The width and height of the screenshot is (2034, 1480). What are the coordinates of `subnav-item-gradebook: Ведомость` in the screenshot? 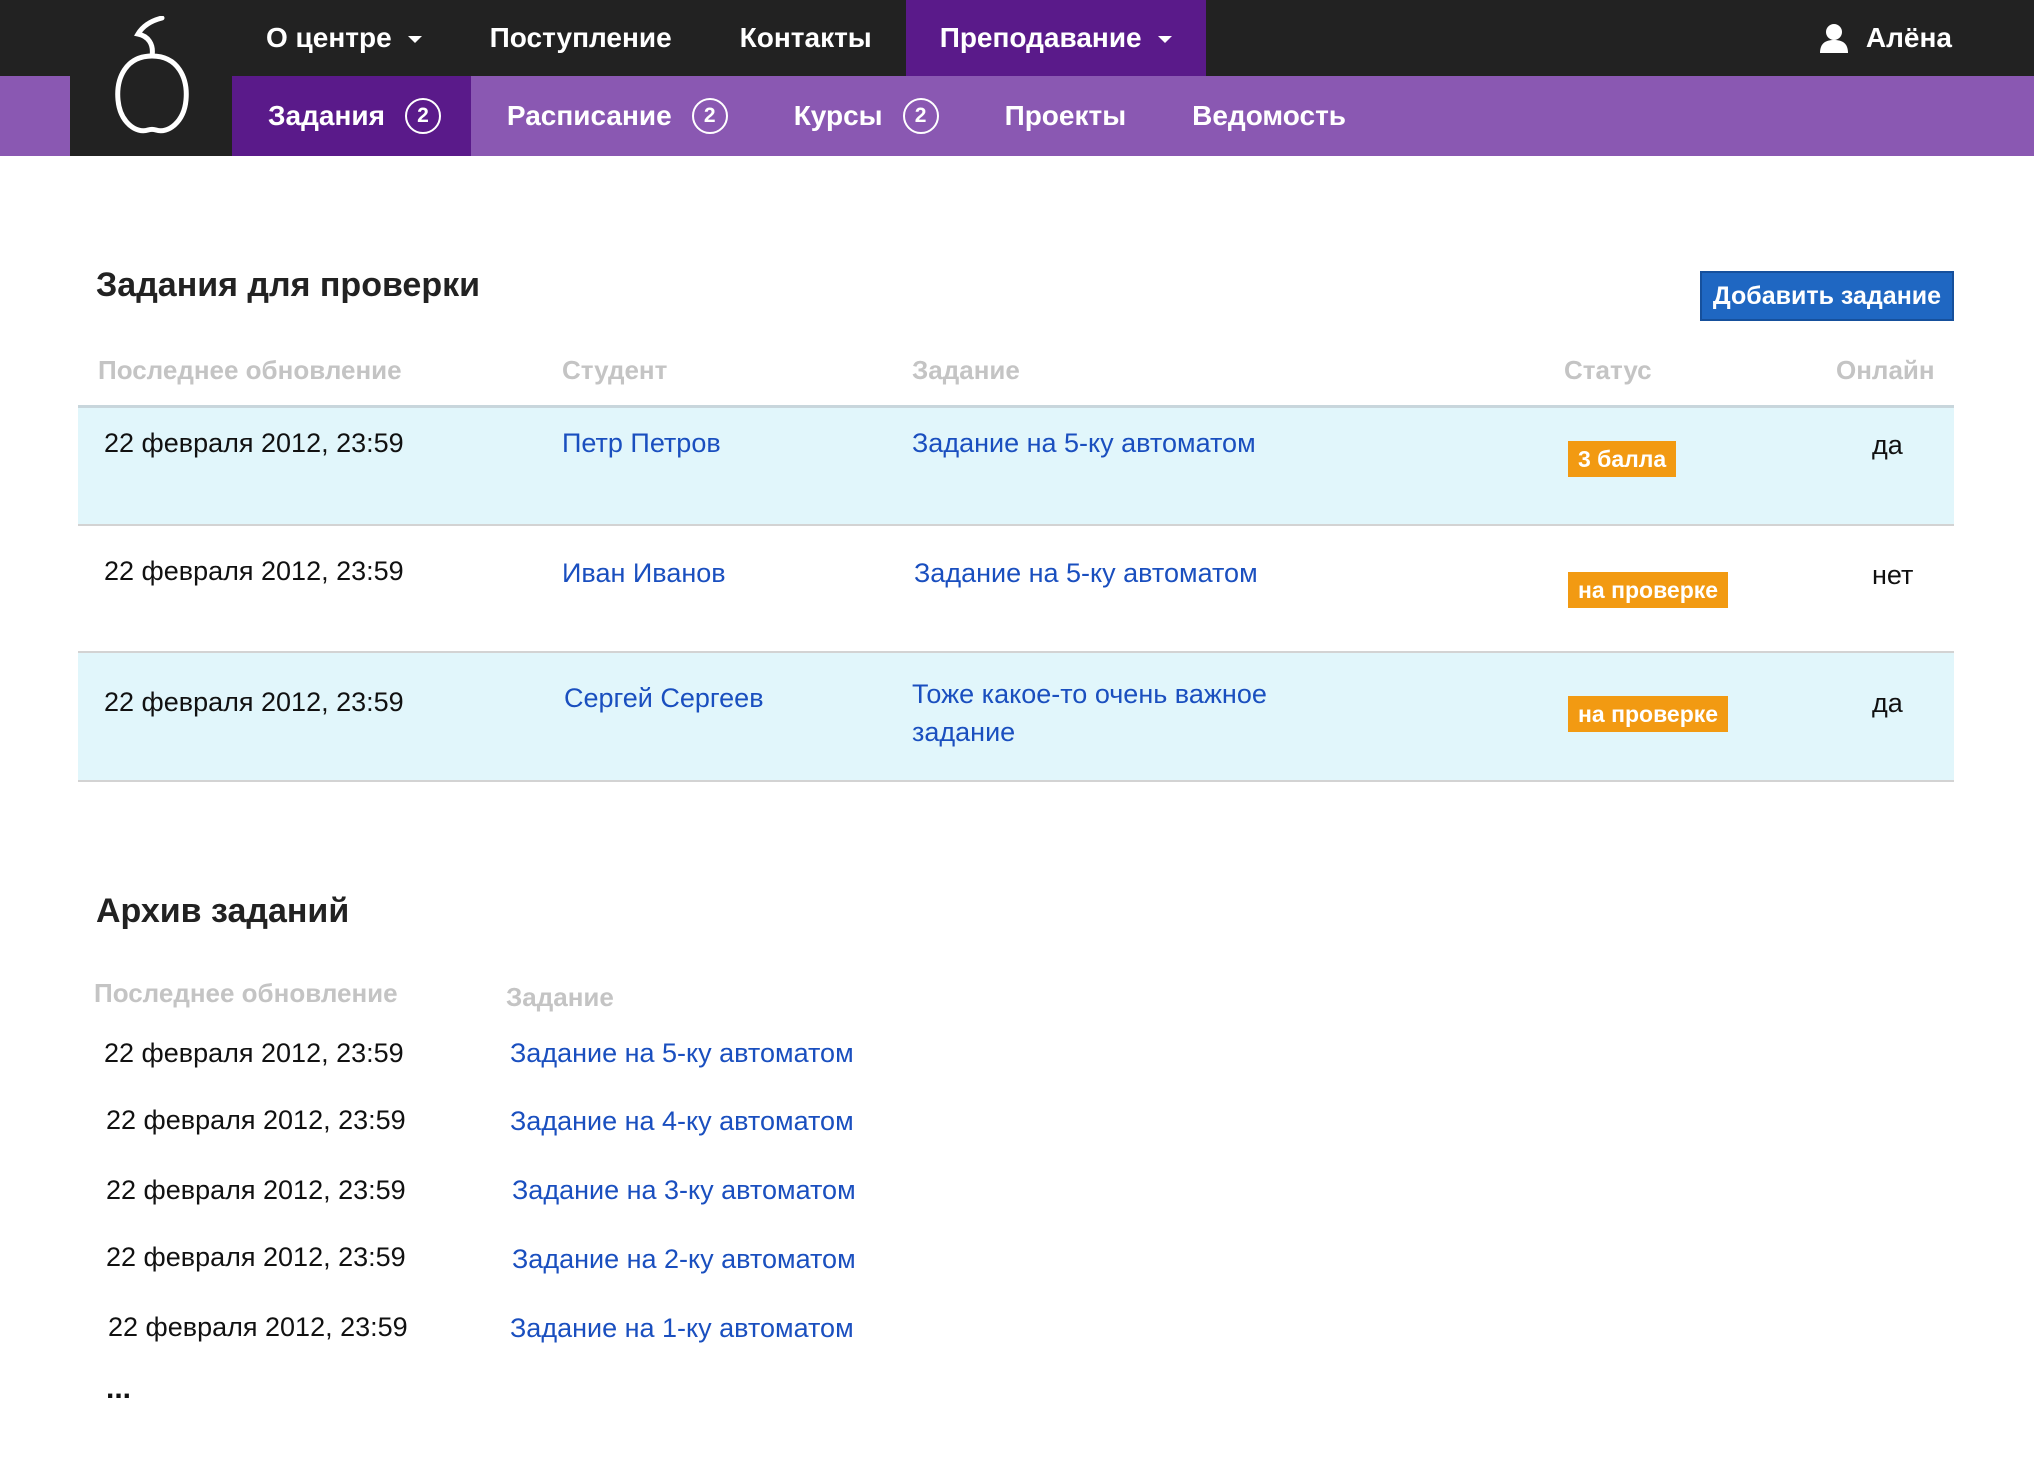 It's located at (1266, 116).